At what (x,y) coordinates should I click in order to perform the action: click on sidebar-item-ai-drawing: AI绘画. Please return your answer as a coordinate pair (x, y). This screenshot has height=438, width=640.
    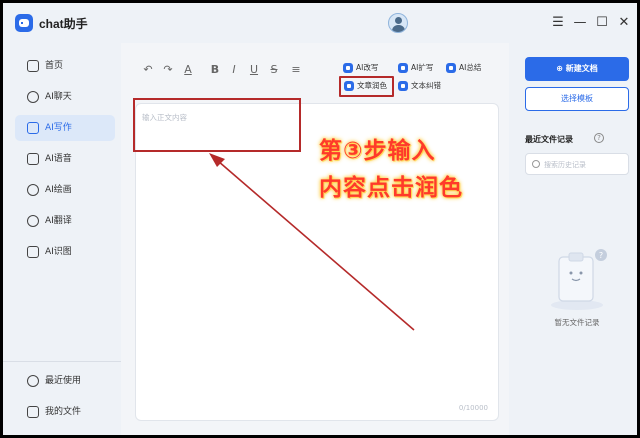
    Looking at the image, I should click on (65, 190).